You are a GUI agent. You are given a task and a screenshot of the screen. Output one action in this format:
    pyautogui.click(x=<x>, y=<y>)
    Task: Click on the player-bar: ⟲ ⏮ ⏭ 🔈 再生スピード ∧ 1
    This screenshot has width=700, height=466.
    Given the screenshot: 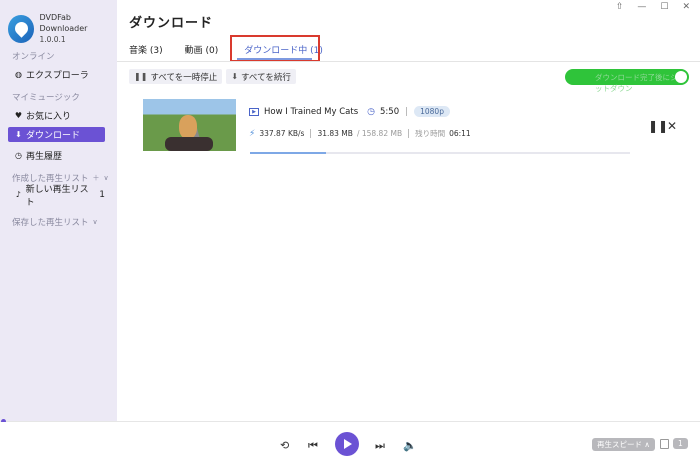 What is the action you would take?
    pyautogui.click(x=350, y=444)
    